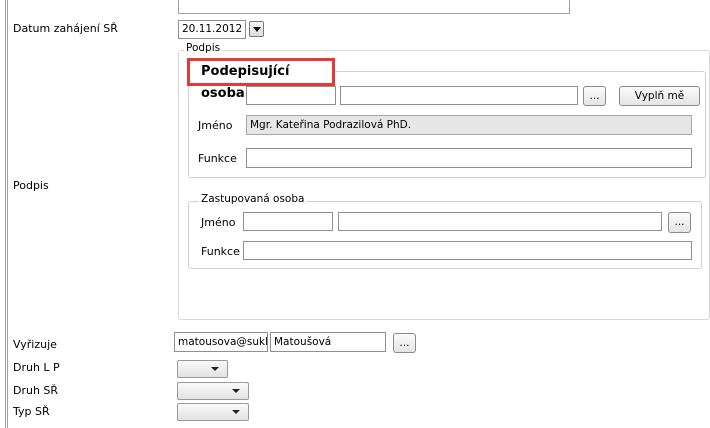 This screenshot has width=710, height=428. I want to click on podepisujici-funkce-field, so click(469, 158).